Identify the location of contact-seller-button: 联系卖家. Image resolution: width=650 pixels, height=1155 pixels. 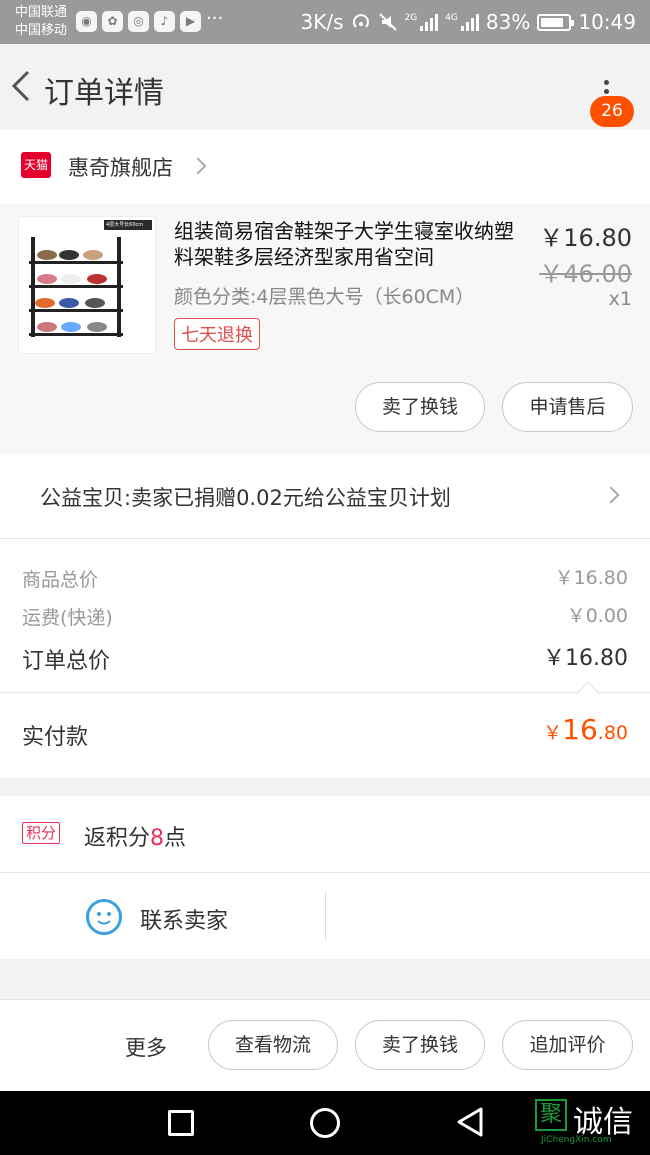
(184, 919).